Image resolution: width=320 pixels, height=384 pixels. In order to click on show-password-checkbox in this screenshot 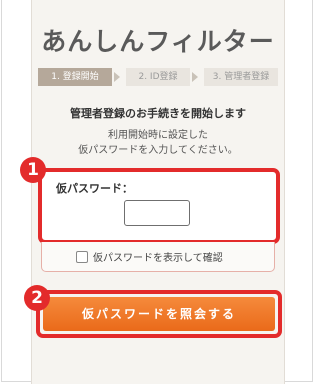, I will do `click(82, 256)`.